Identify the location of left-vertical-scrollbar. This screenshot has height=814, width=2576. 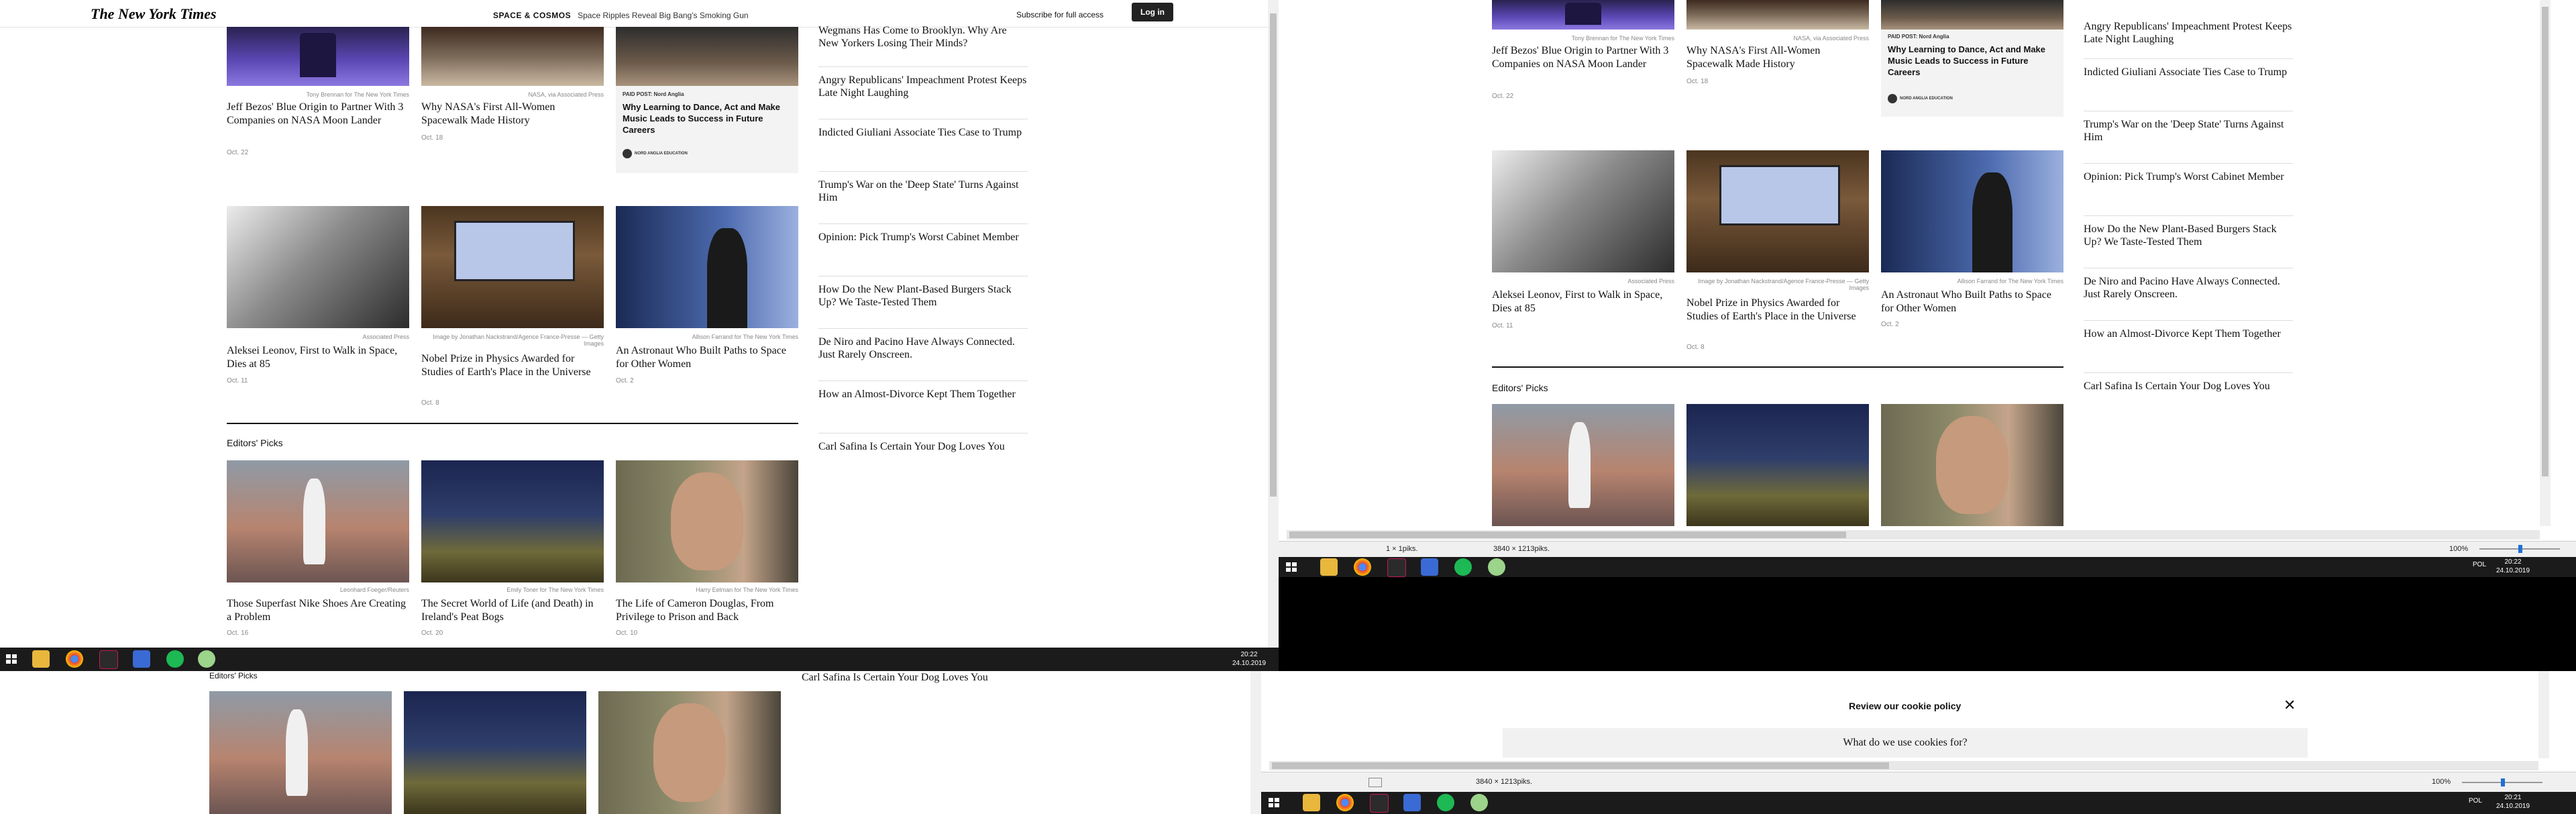
(1273, 324).